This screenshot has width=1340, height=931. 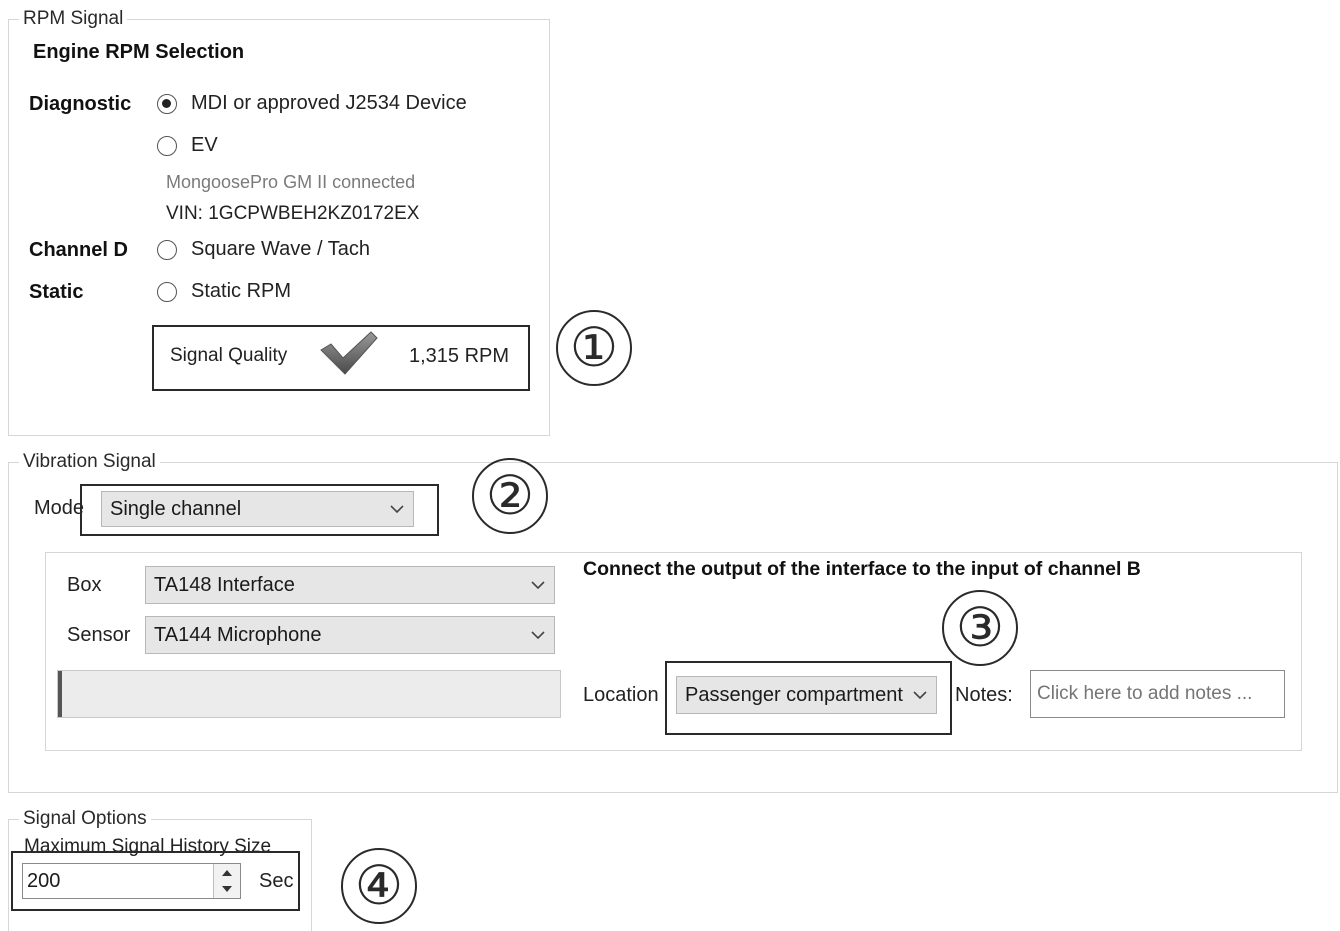 What do you see at coordinates (176, 508) in the screenshot?
I see `mode-select-value: Single channel` at bounding box center [176, 508].